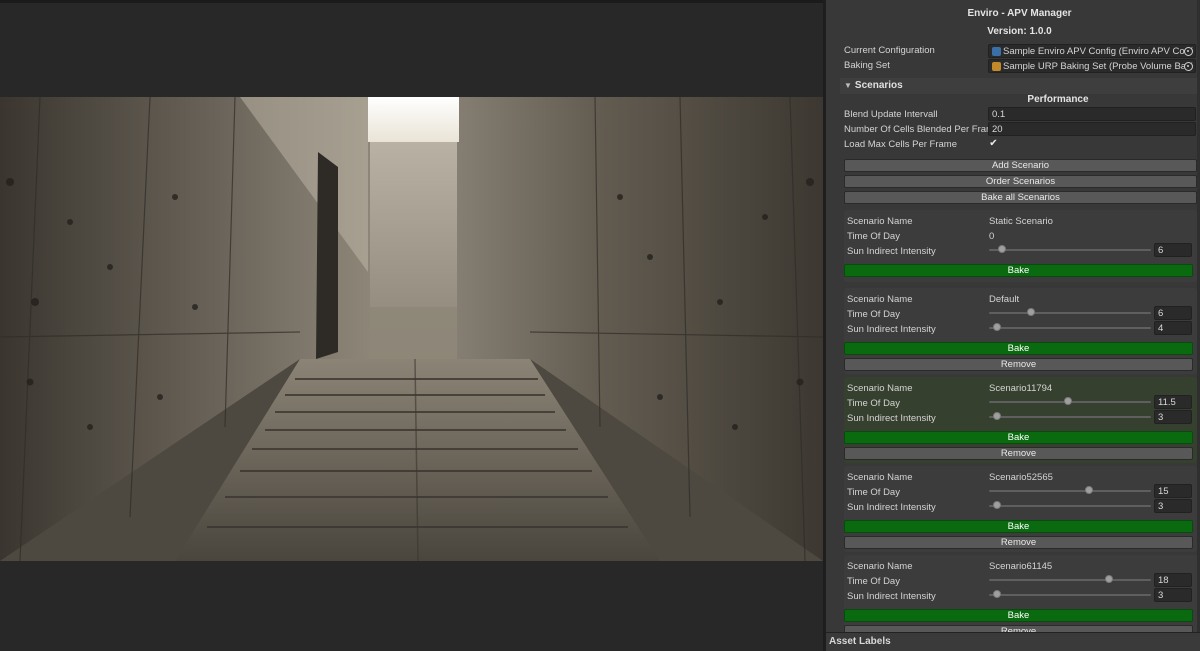 The width and height of the screenshot is (1200, 651). Describe the element at coordinates (878, 85) in the screenshot. I see `scenarios-foldout-label: Scenarios` at that location.